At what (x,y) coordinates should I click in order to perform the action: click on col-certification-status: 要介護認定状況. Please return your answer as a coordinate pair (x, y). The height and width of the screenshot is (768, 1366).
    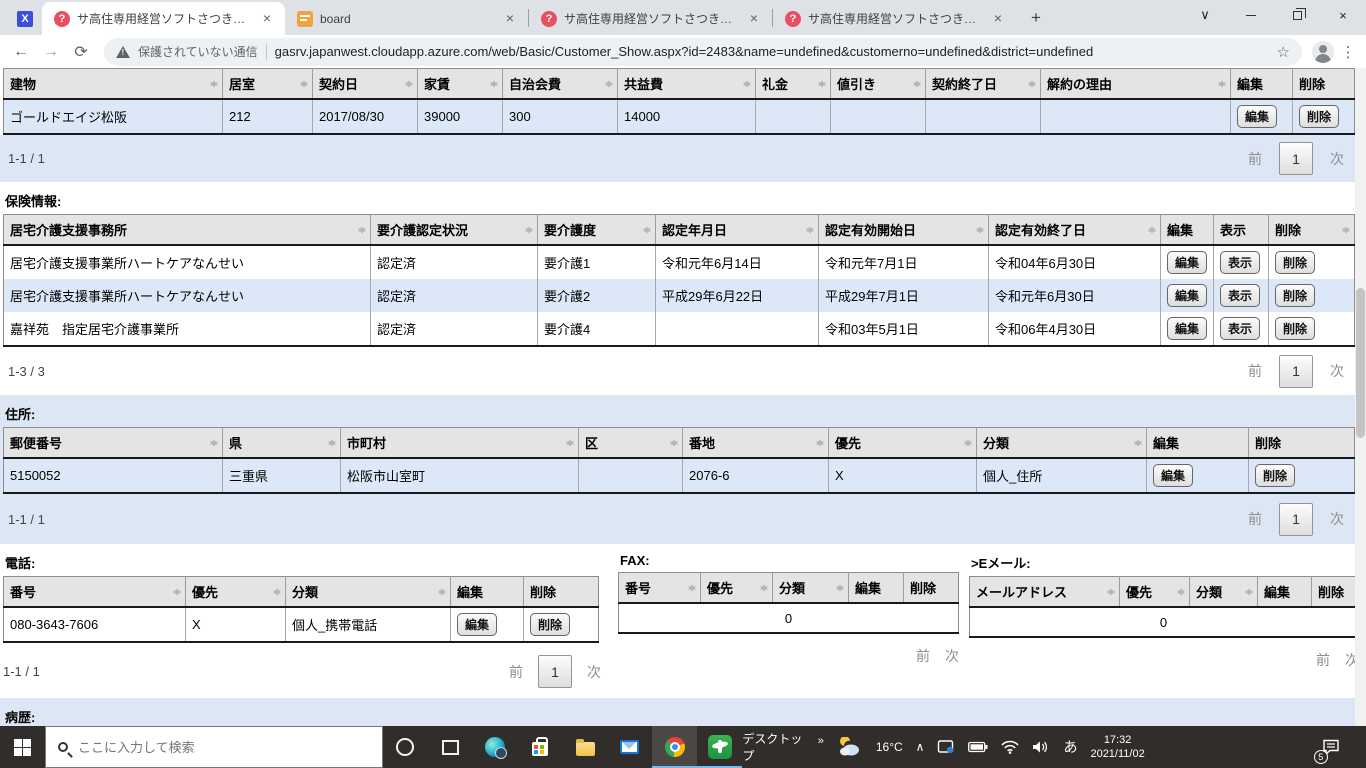
    Looking at the image, I should click on (454, 230).